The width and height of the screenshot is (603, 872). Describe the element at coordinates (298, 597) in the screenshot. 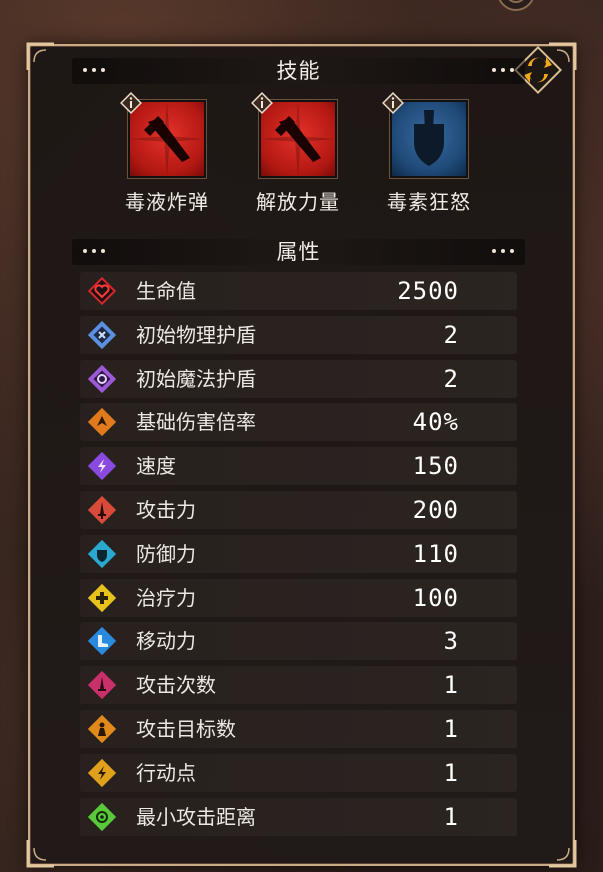

I see `attribute-row-heal: 治疗力 100` at that location.